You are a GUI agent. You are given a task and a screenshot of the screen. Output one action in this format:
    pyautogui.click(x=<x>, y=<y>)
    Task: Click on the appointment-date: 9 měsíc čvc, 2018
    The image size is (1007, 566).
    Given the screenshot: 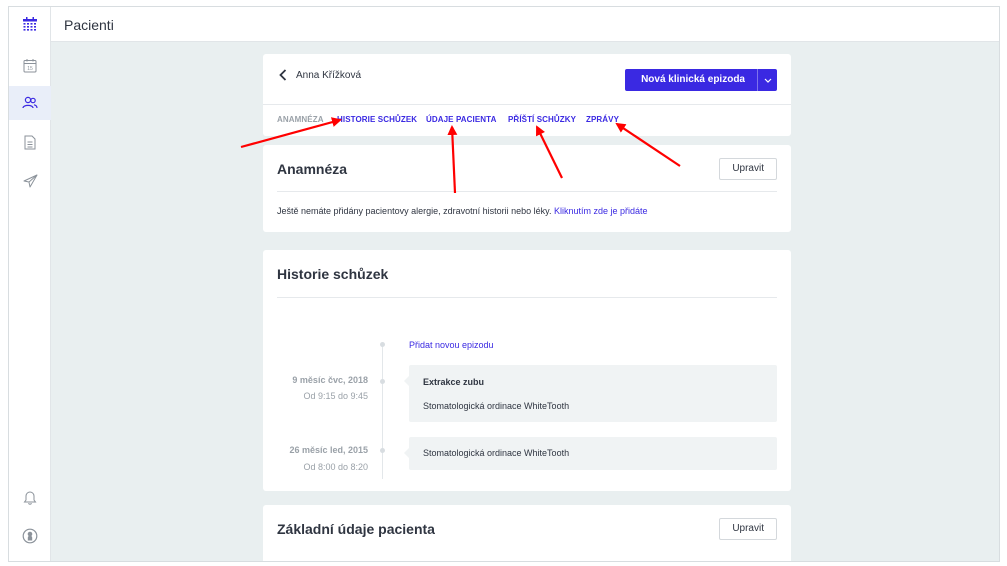 What is the action you would take?
    pyautogui.click(x=318, y=380)
    